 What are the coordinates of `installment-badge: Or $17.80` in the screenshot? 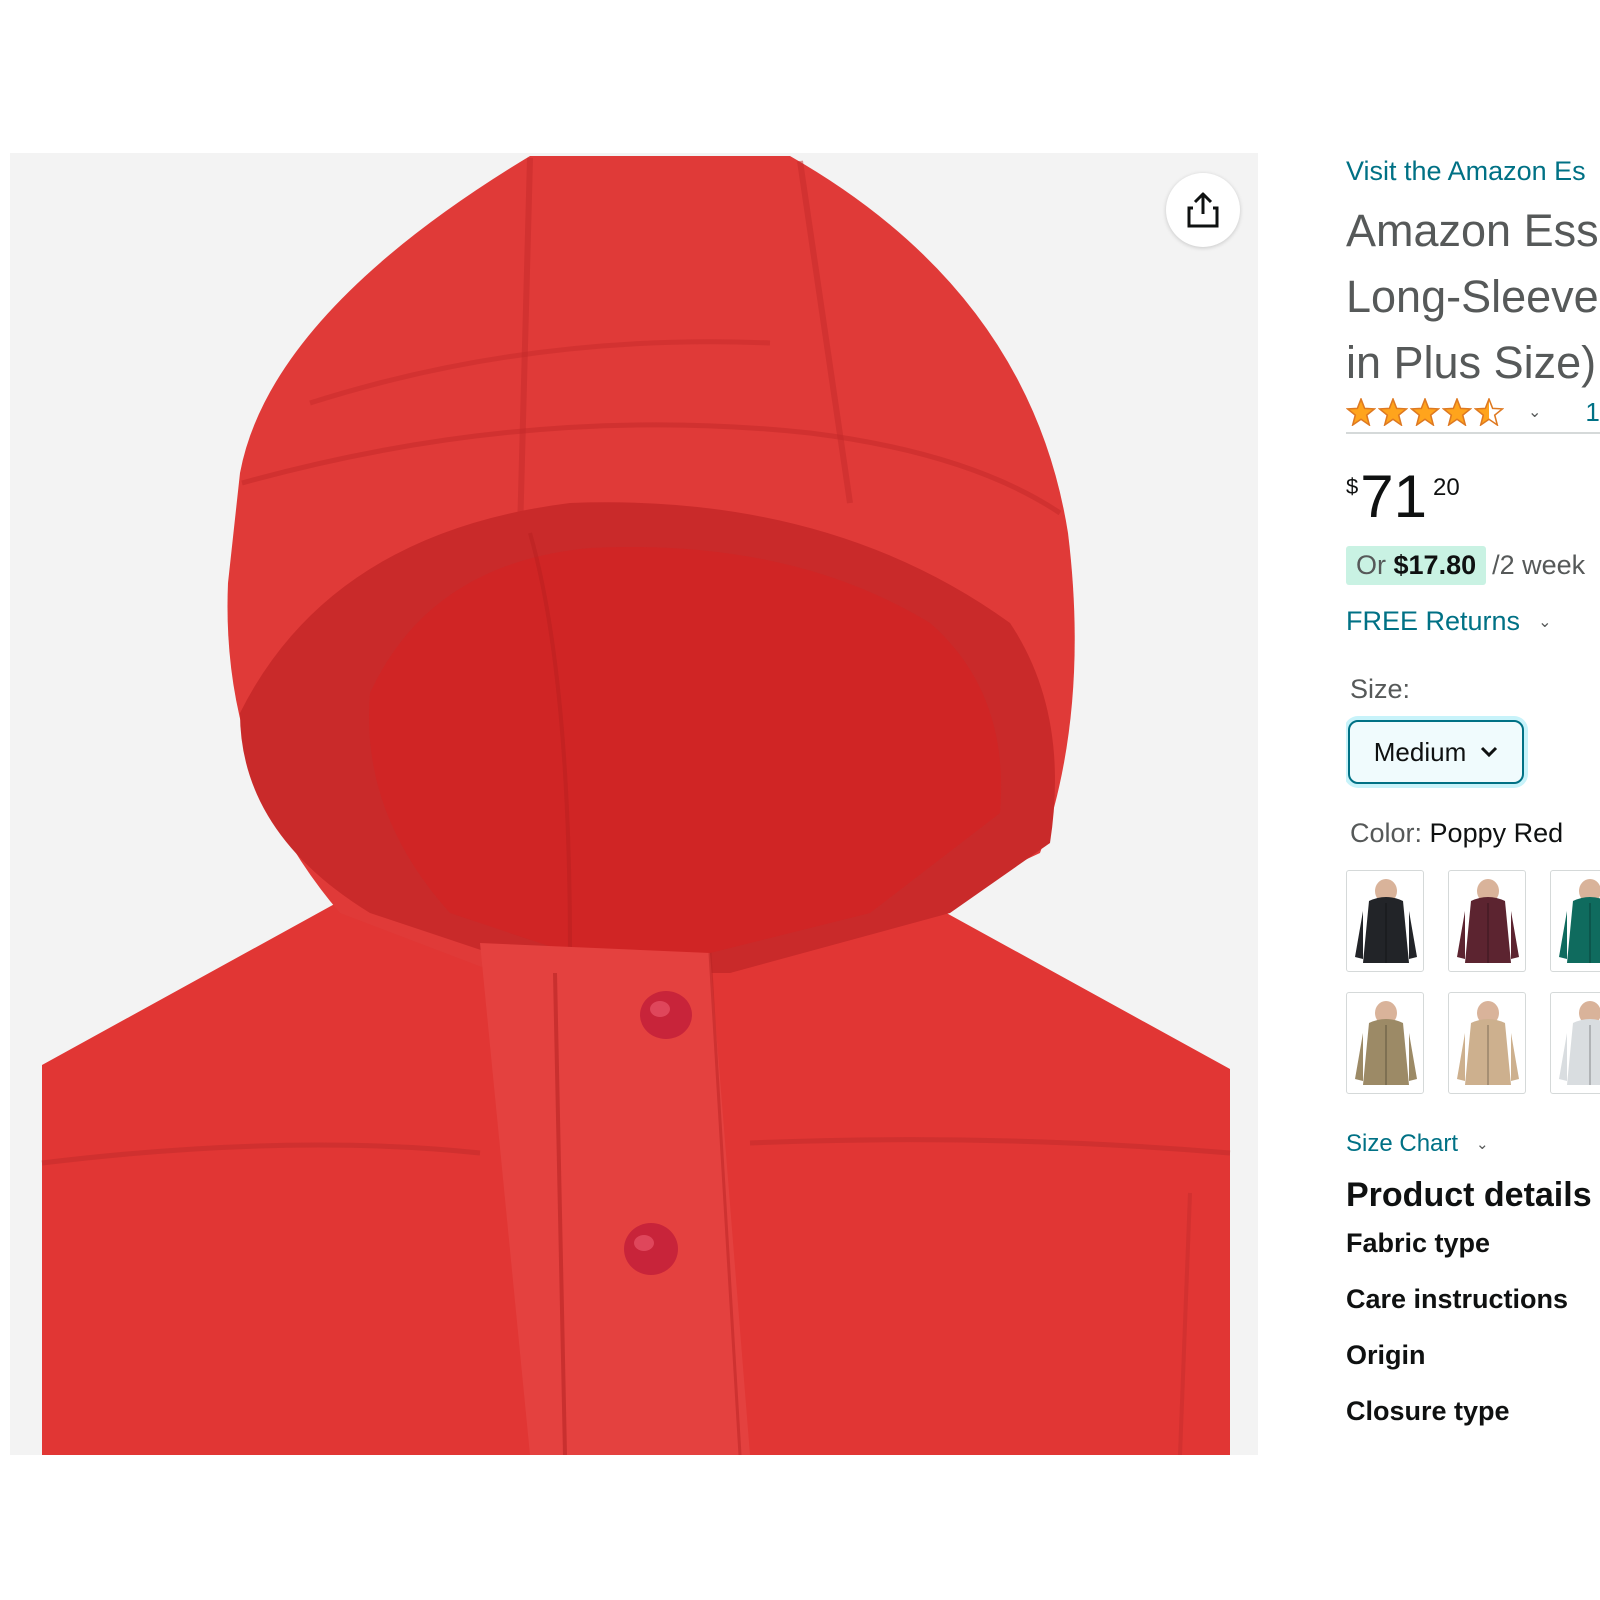 It's located at (1416, 565).